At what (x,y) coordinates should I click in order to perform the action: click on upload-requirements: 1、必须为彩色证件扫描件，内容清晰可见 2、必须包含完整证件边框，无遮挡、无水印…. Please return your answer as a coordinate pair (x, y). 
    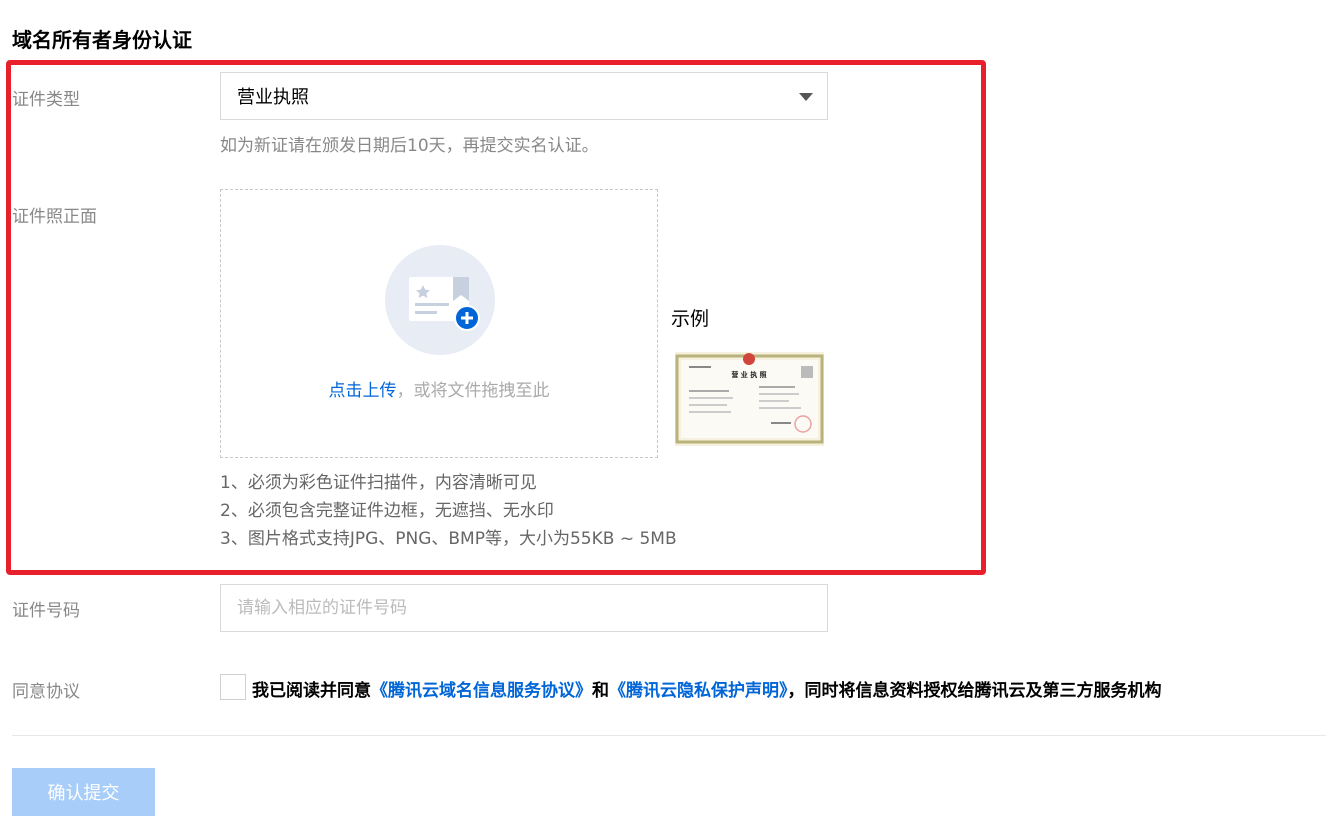
    Looking at the image, I should click on (448, 511).